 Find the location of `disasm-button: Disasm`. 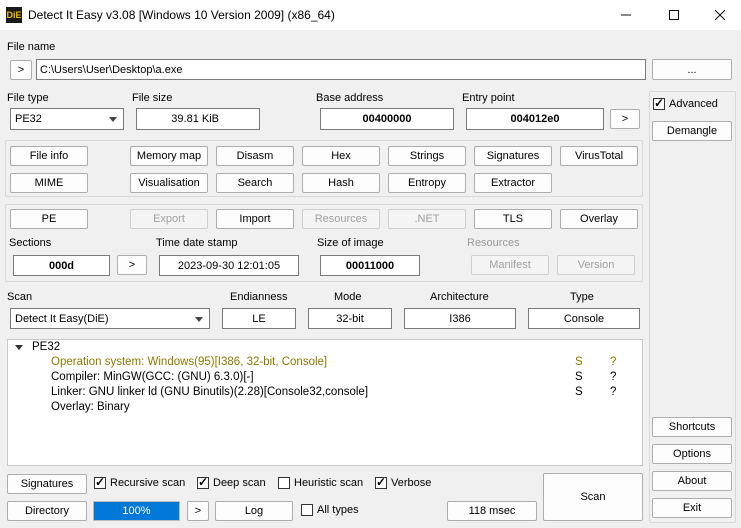

disasm-button: Disasm is located at coordinates (255, 156).